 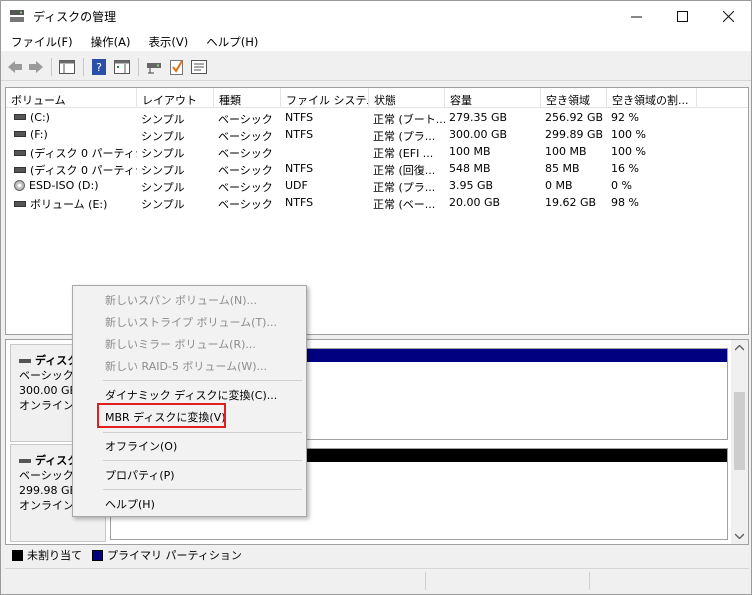 What do you see at coordinates (175, 98) in the screenshot?
I see `column-header-layout: レイアウト` at bounding box center [175, 98].